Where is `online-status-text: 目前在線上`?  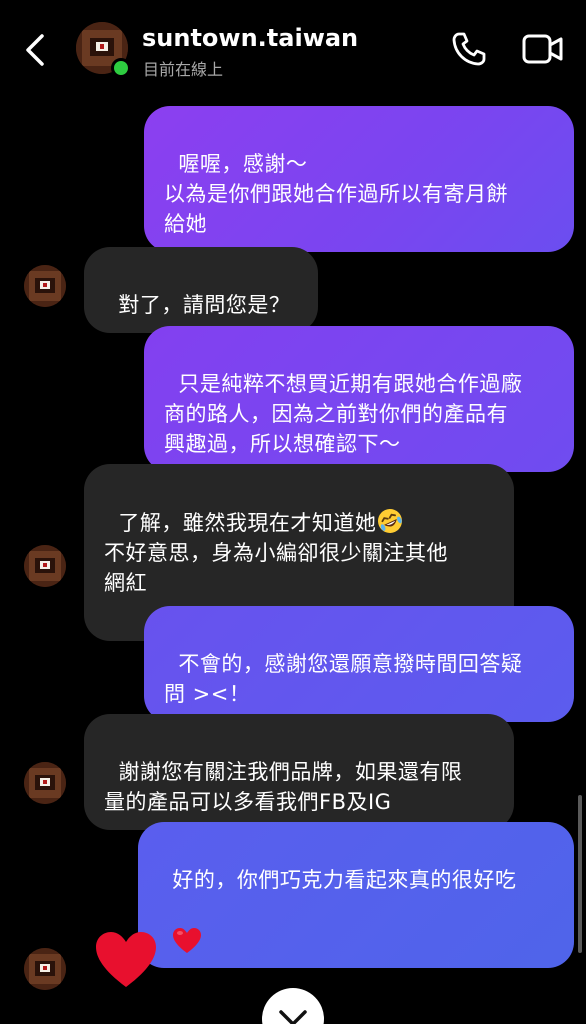 online-status-text: 目前在線上 is located at coordinates (183, 69).